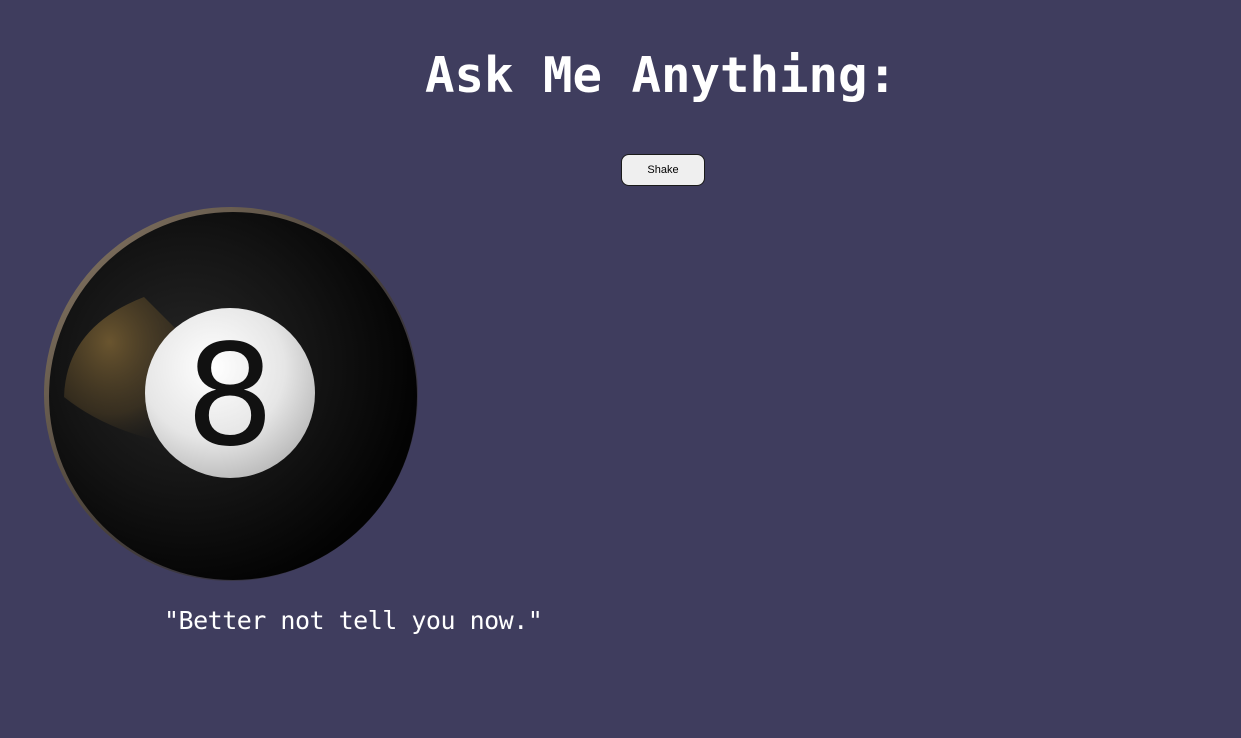 The width and height of the screenshot is (1241, 738). What do you see at coordinates (660, 75) in the screenshot?
I see `page-title: Ask Me Anything:` at bounding box center [660, 75].